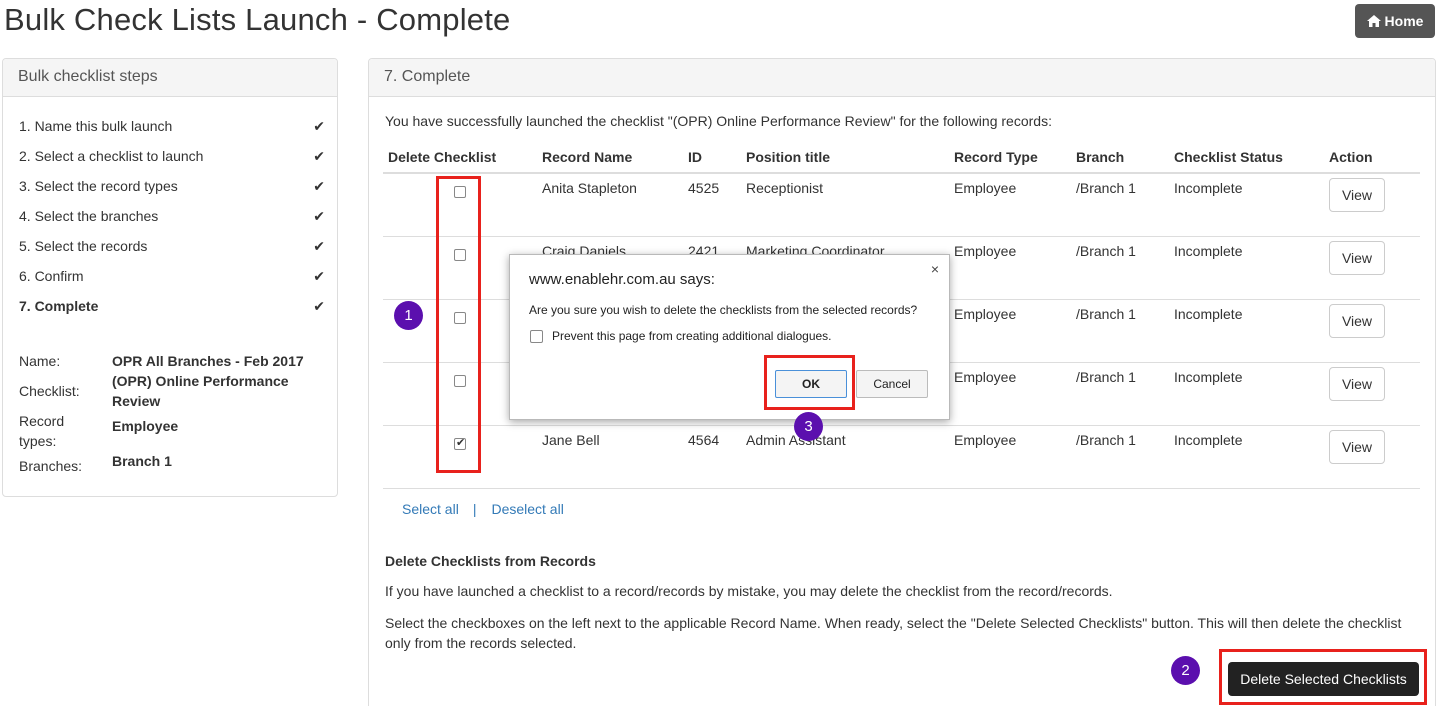  What do you see at coordinates (51, 466) in the screenshot?
I see `summary-branches-label: Branches:` at bounding box center [51, 466].